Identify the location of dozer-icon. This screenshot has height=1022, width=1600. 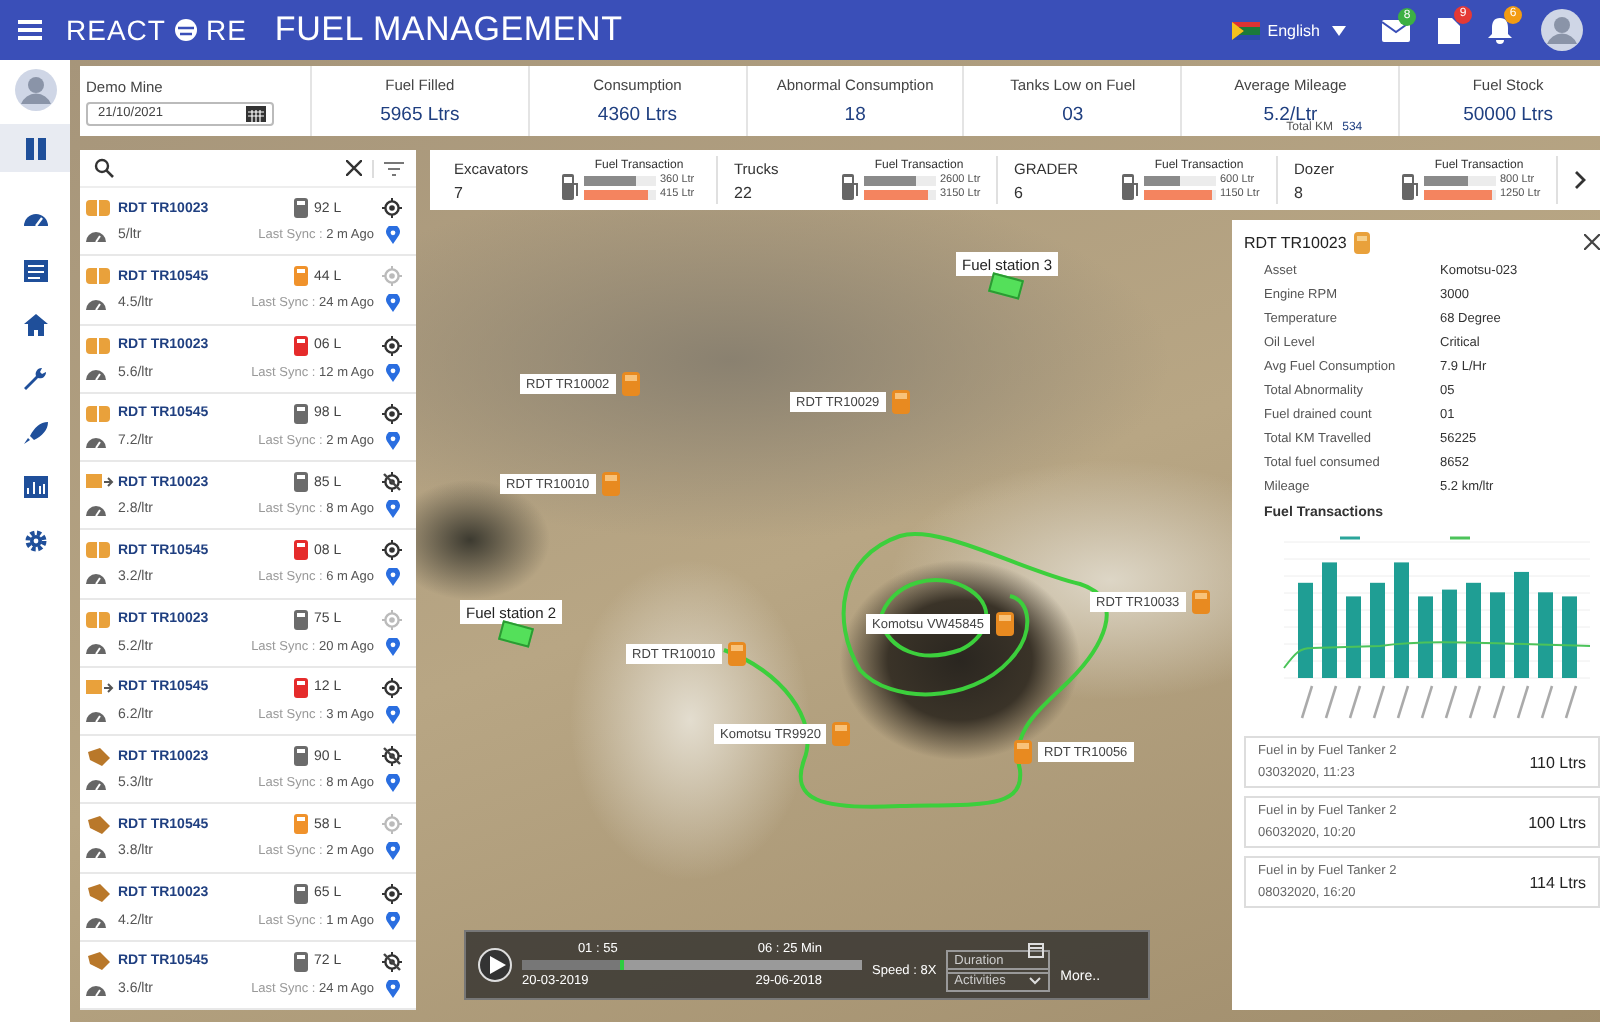
(98, 893).